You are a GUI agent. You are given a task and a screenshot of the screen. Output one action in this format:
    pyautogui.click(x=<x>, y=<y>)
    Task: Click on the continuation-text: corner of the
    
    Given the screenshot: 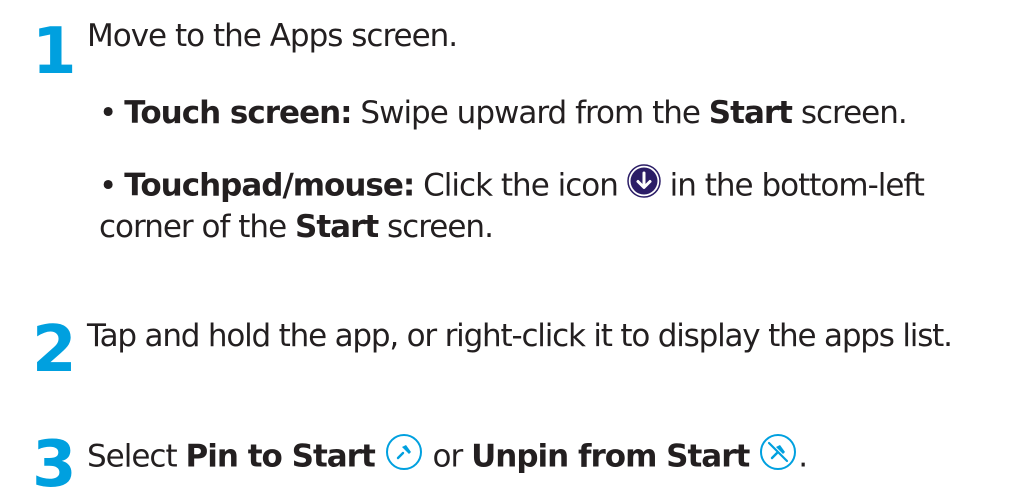 What is the action you would take?
    pyautogui.click(x=197, y=227)
    